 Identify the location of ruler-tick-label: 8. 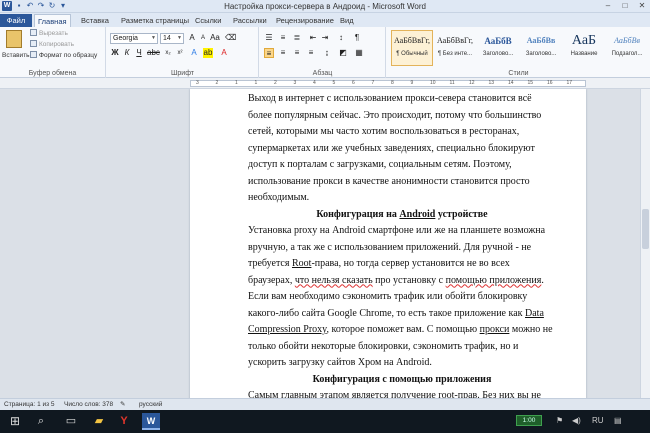
(392, 83).